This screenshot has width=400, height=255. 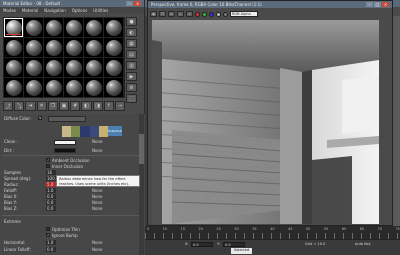 I want to click on material-editor-title-bar: Material Editor - 08 - Default – ×, so click(x=72, y=3).